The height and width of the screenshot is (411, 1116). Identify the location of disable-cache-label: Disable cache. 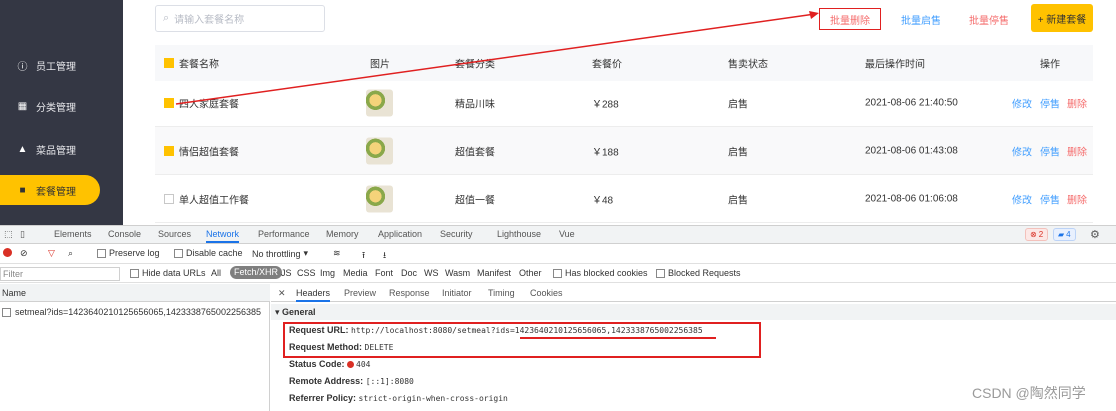
(214, 253).